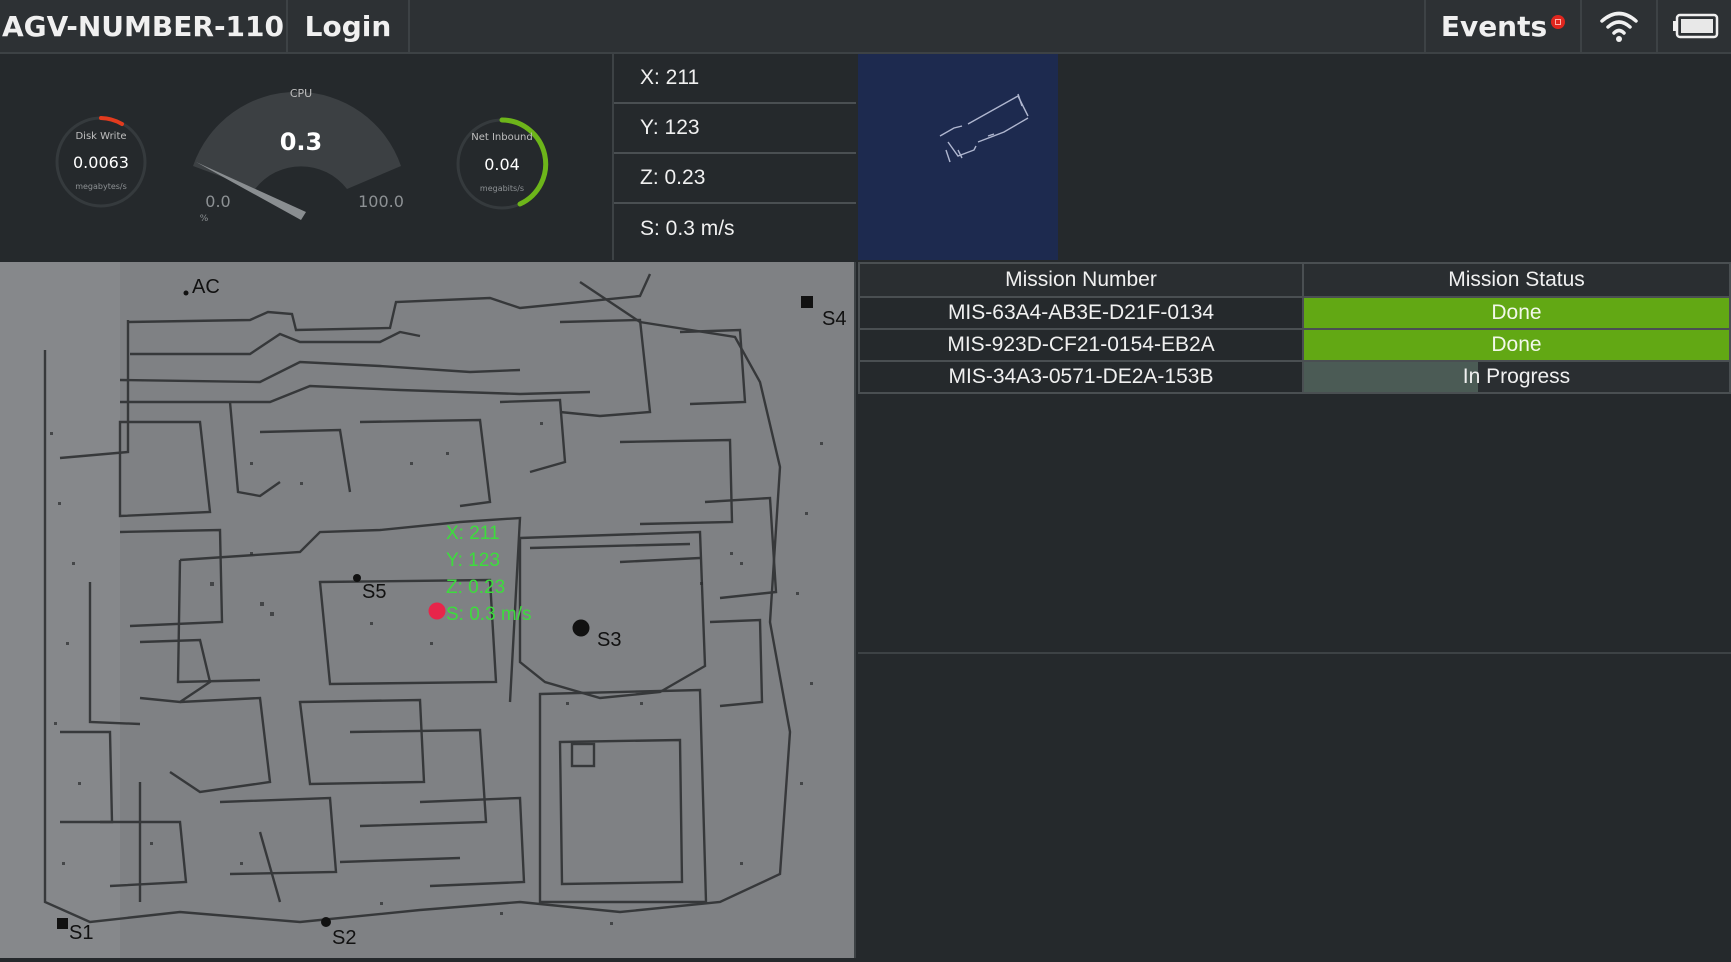 The width and height of the screenshot is (1731, 962). I want to click on robot-z-label: Z: 0.23, so click(475, 587).